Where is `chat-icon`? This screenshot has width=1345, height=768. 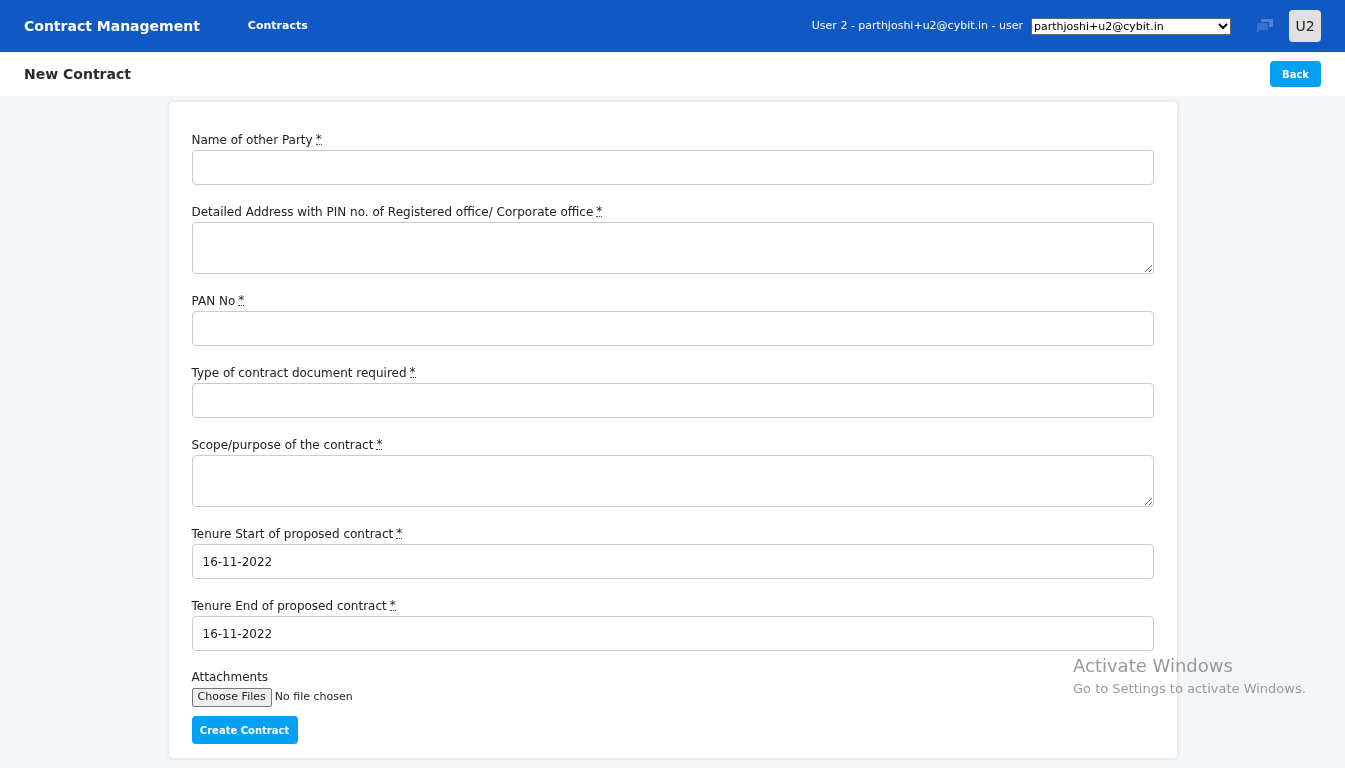 chat-icon is located at coordinates (1265, 26).